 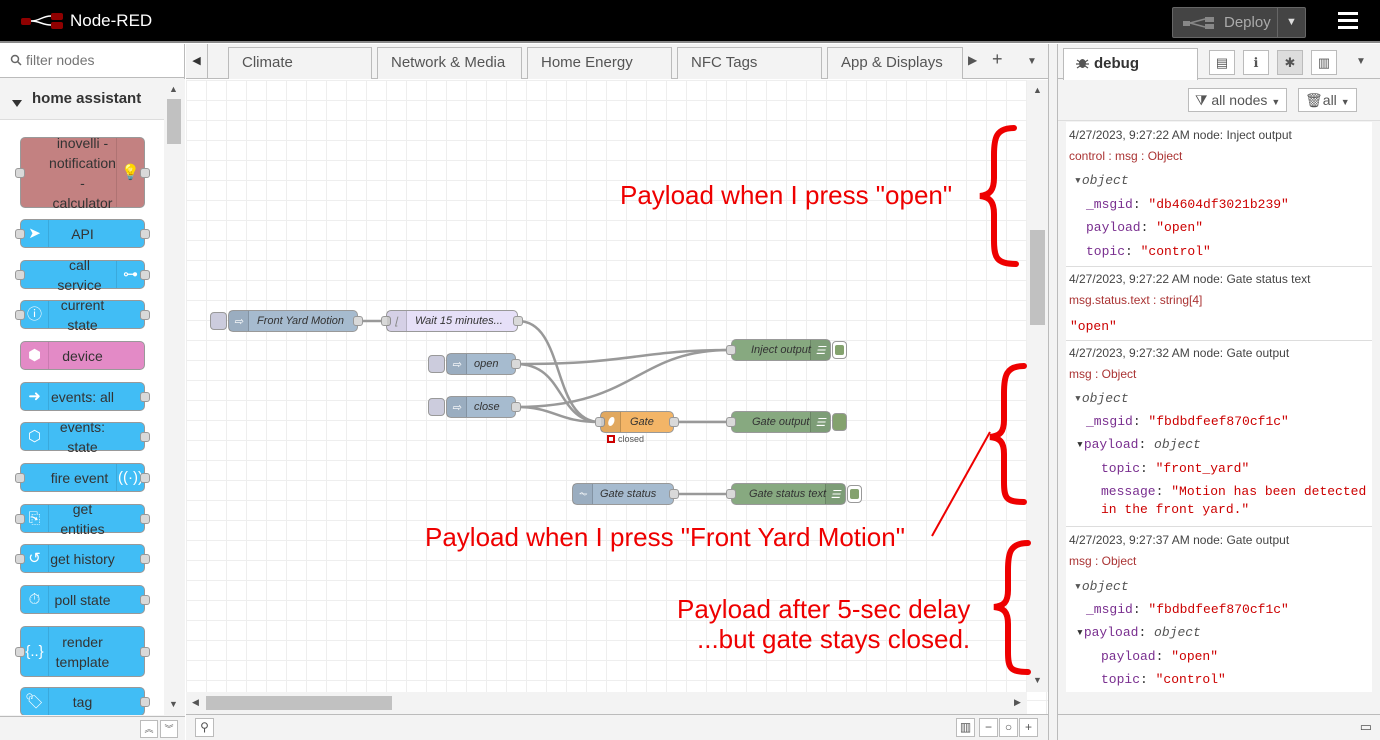 What do you see at coordinates (300, 63) in the screenshot?
I see `tab-climate: Climate` at bounding box center [300, 63].